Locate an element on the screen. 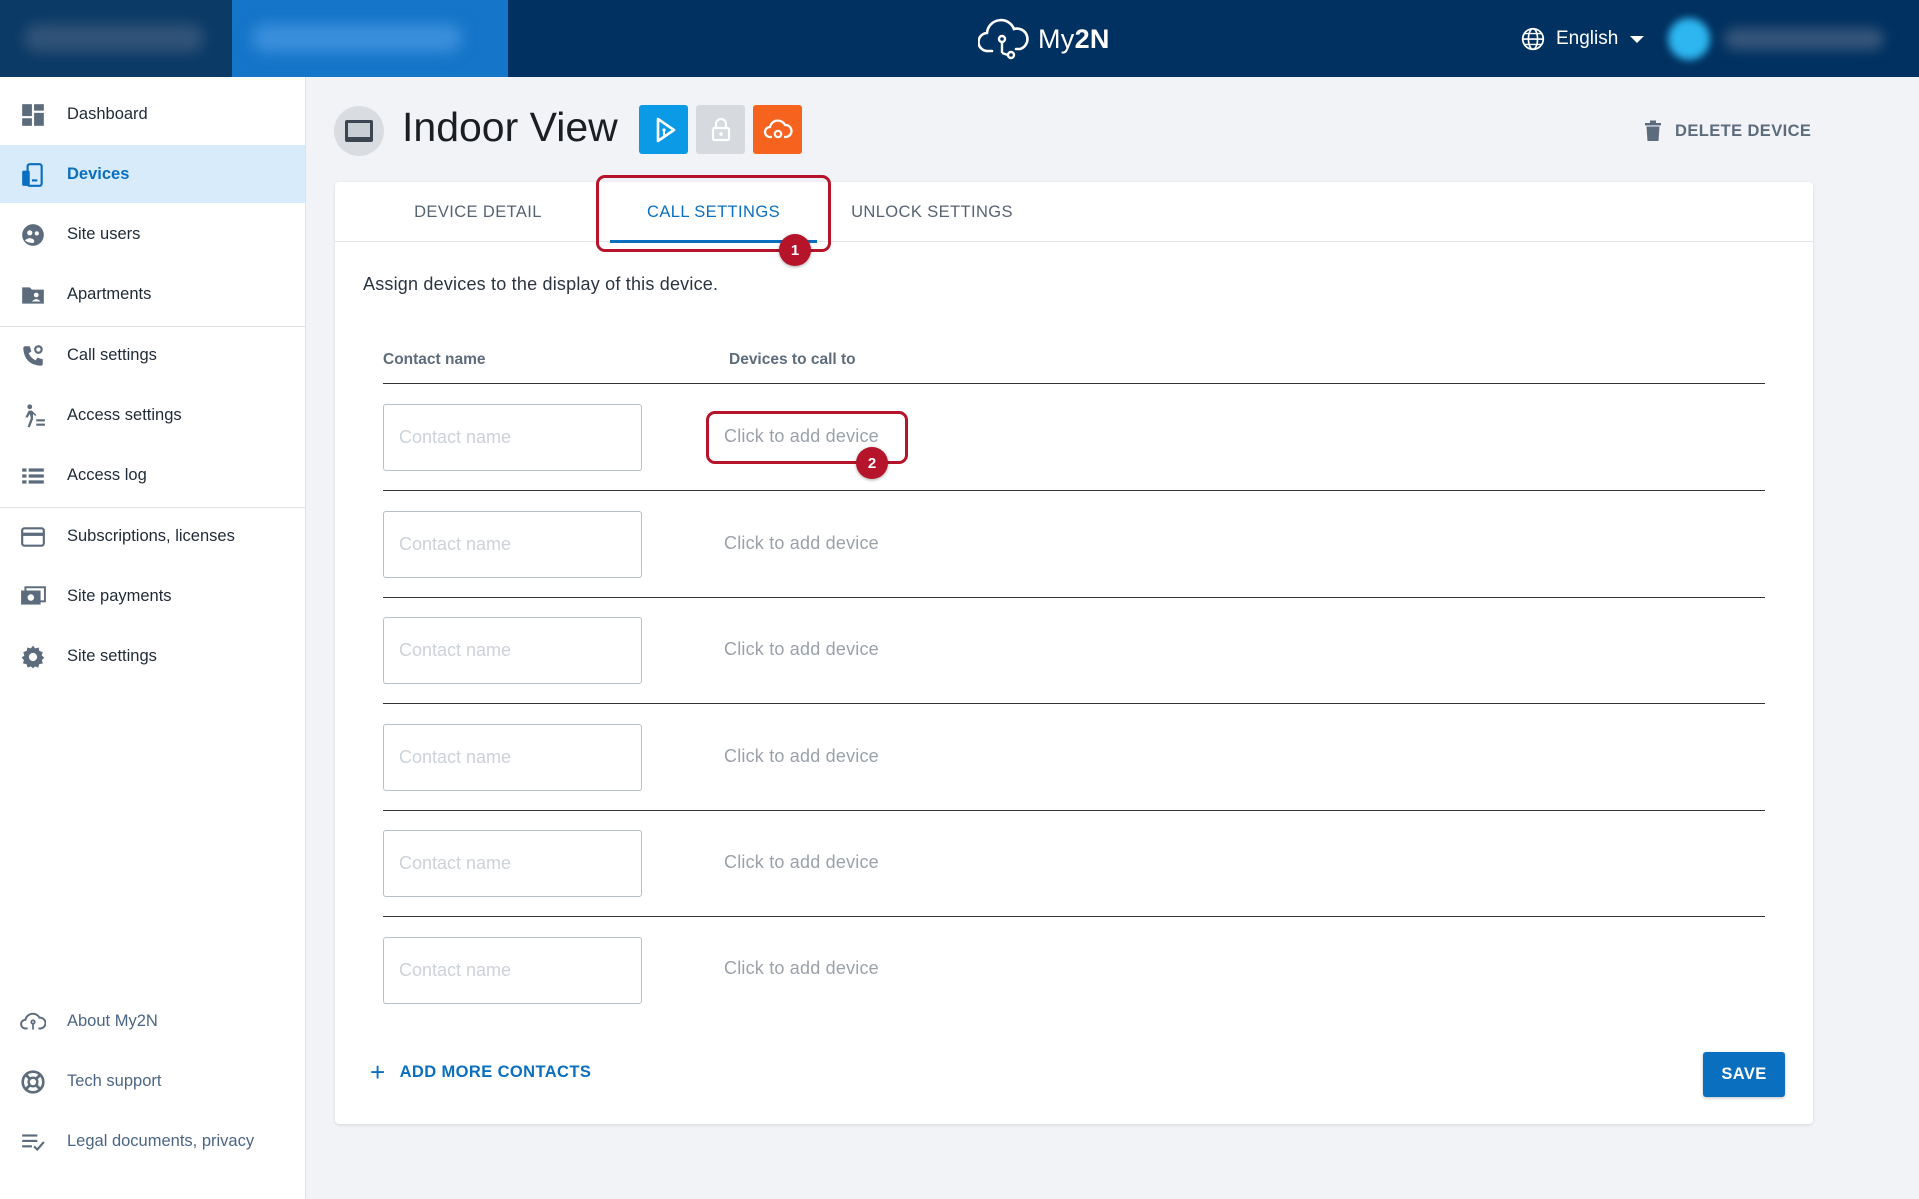  site-users-icon is located at coordinates (33, 235).